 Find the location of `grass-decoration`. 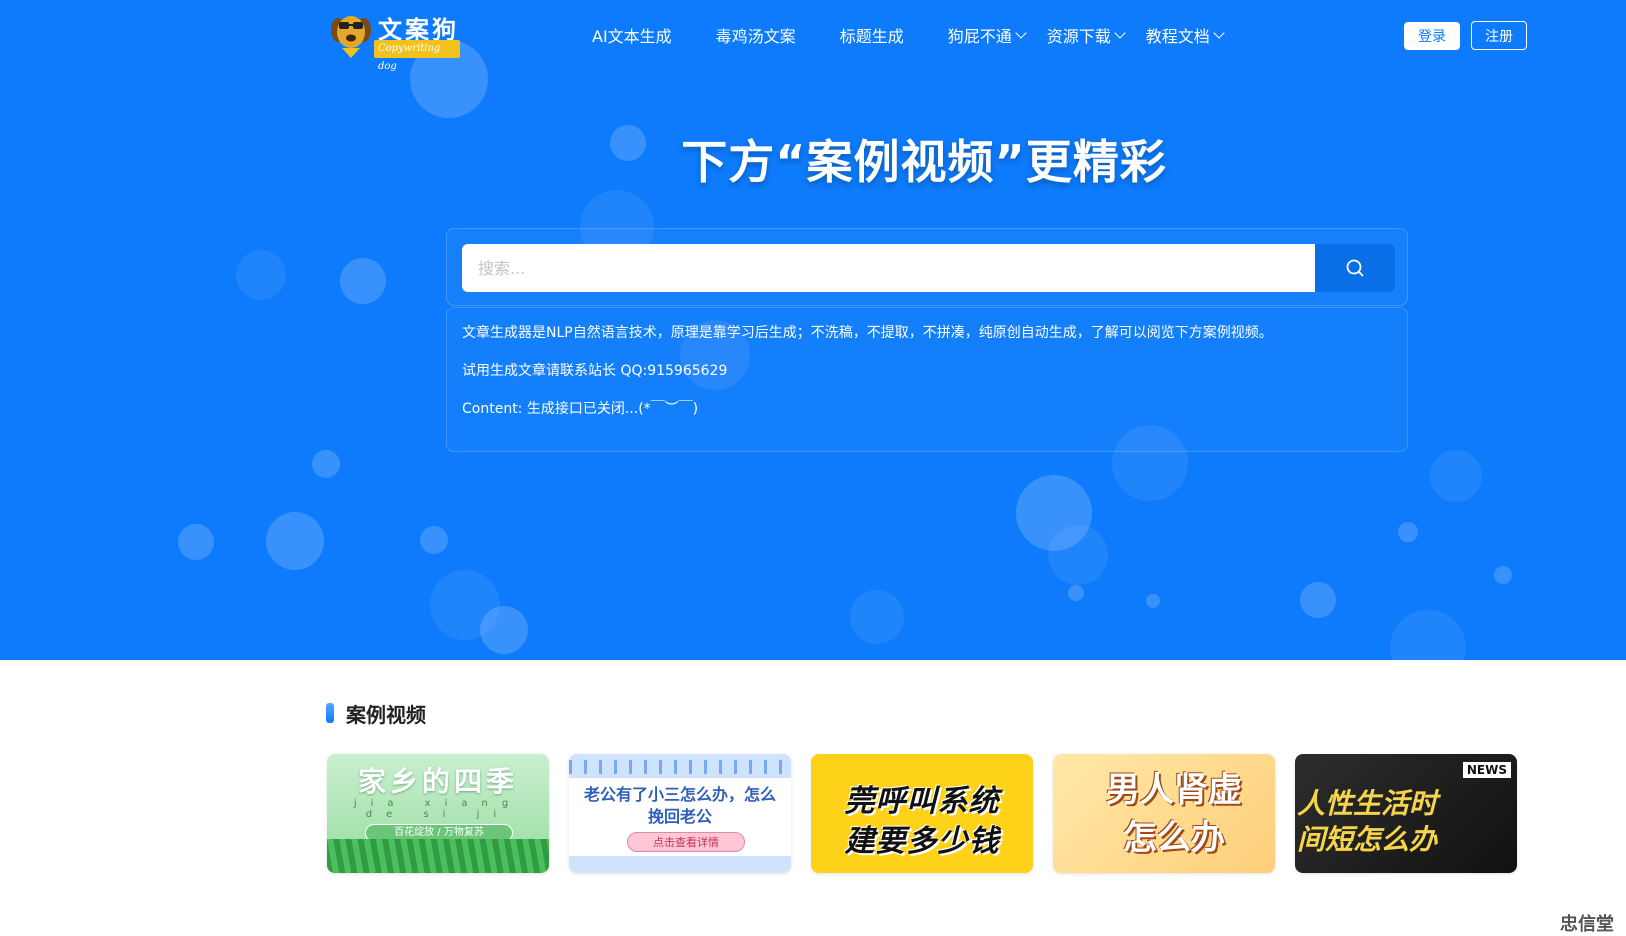

grass-decoration is located at coordinates (438, 856).